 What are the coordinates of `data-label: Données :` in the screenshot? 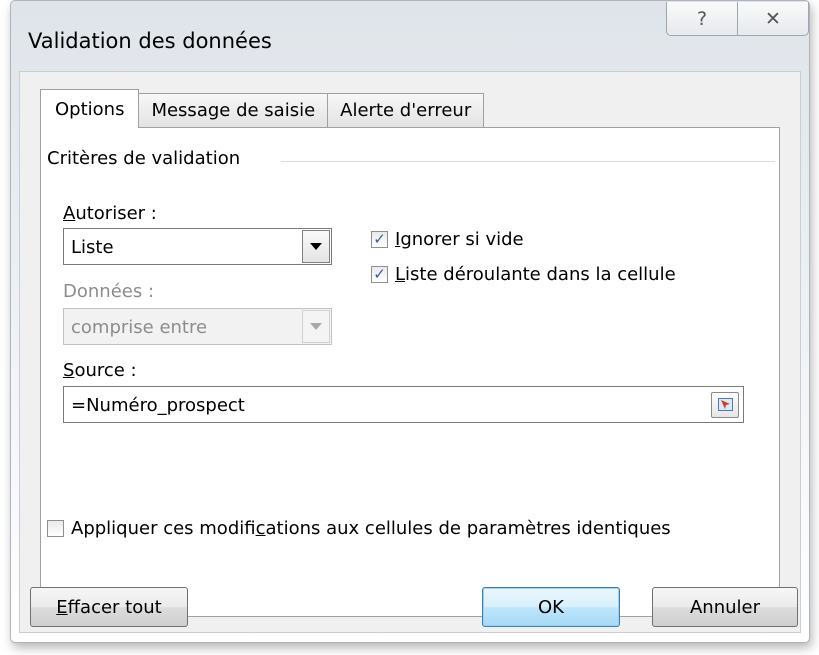 It's located at (109, 291).